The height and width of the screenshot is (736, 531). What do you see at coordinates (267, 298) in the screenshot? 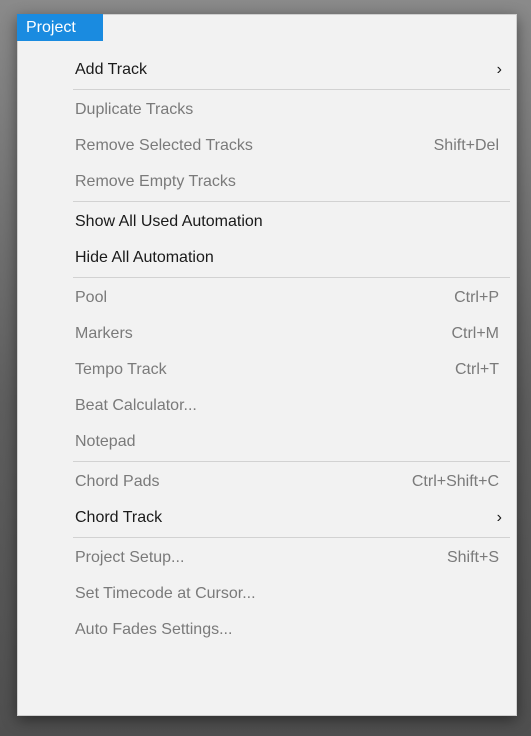
I see `menu-item-pool: Pool Ctrl+P` at bounding box center [267, 298].